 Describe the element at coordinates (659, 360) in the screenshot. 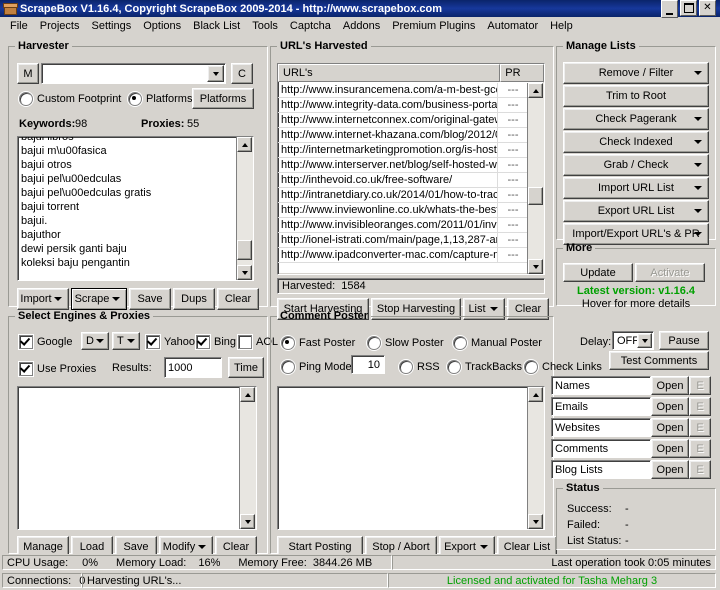

I see `test-comments-button: Test Comments` at that location.